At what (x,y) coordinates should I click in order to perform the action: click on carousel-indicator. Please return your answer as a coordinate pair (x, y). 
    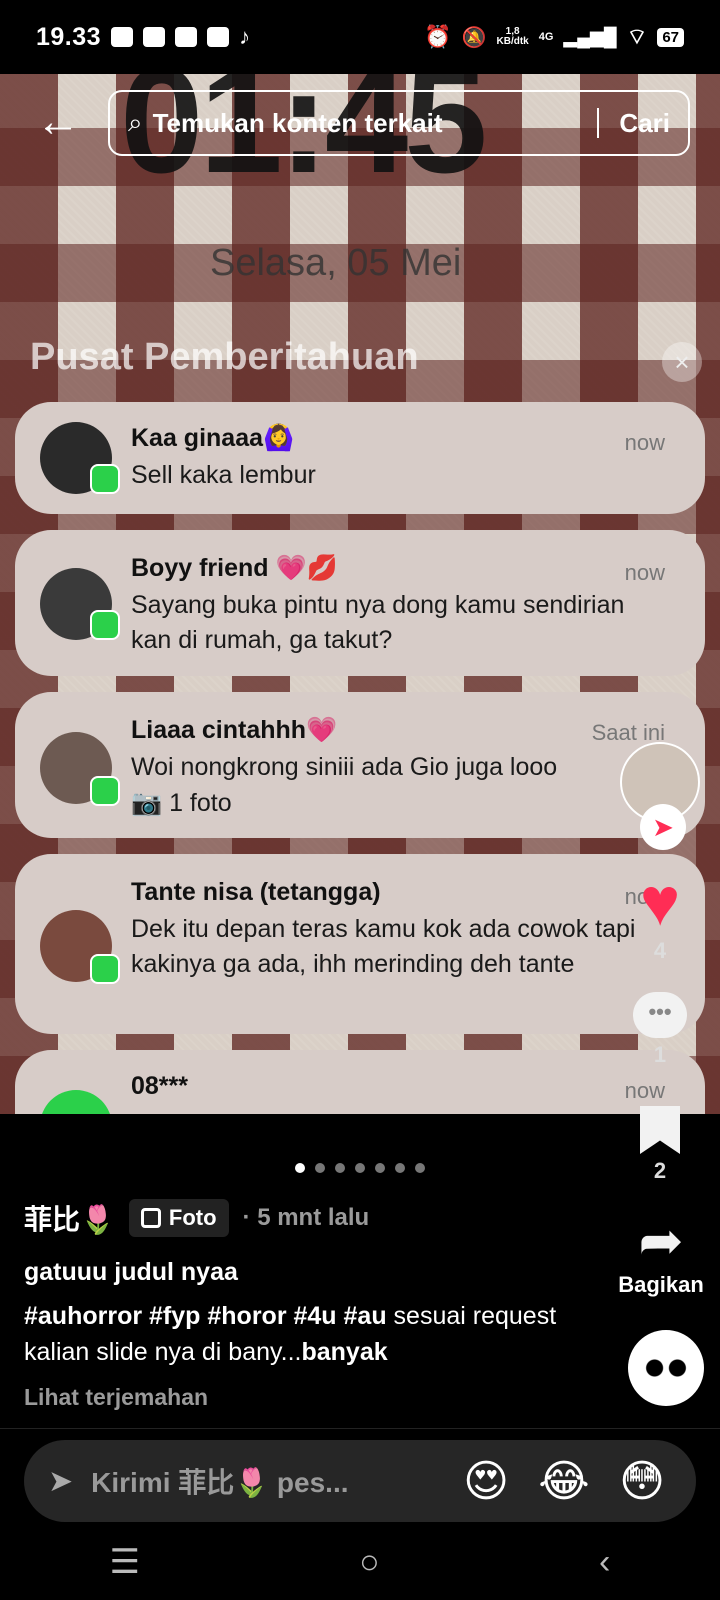
    Looking at the image, I should click on (360, 1169).